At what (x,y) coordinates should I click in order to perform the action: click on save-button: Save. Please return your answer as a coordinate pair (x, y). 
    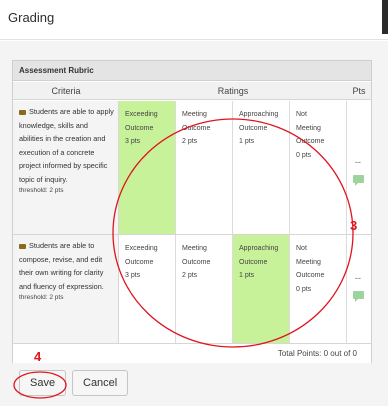
    Looking at the image, I should click on (43, 383).